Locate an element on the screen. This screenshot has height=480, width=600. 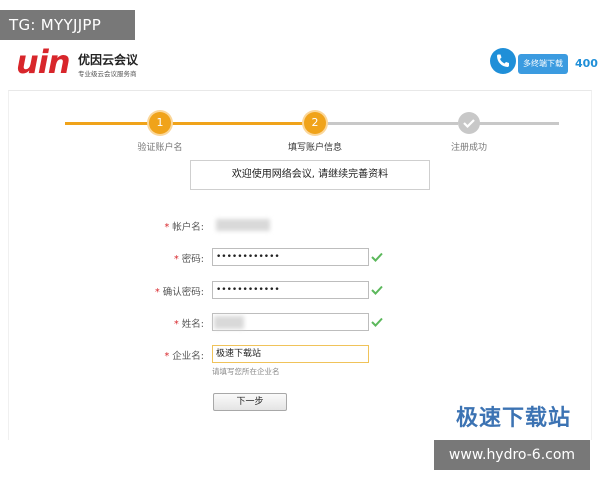
confirm-password-input: •••••••••••• is located at coordinates (290, 290).